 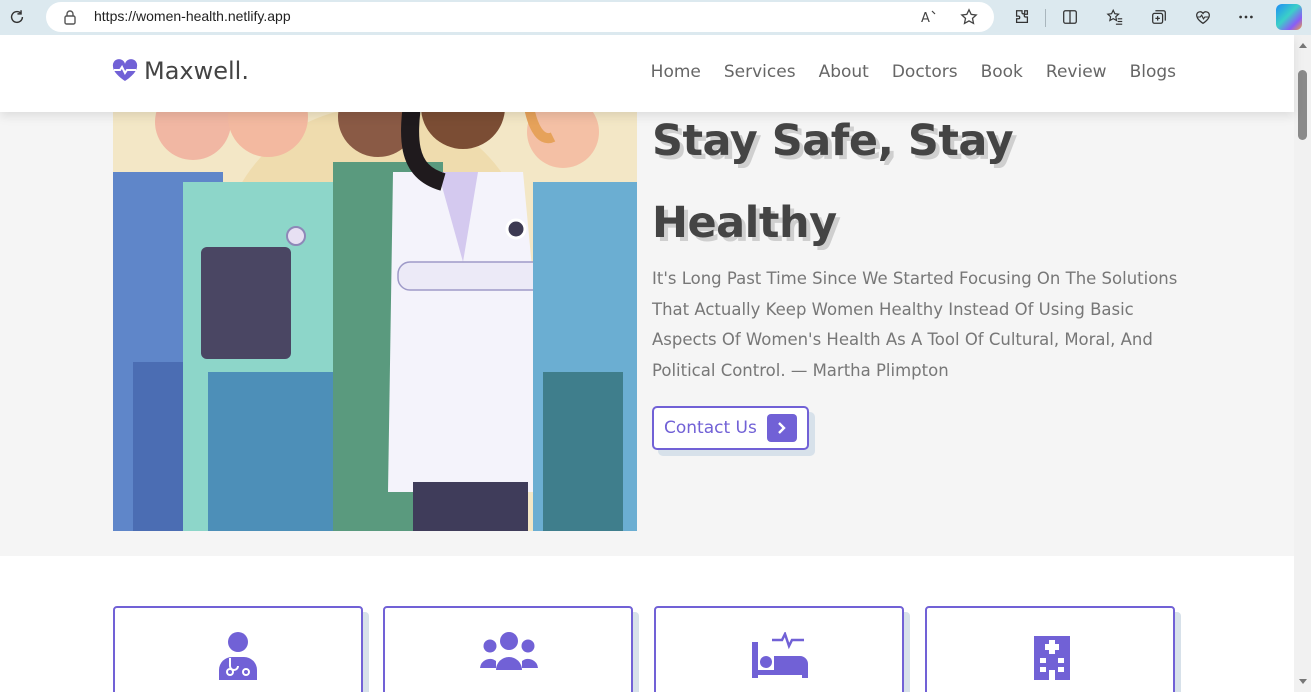 I want to click on collections-icon, so click(x=1159, y=17).